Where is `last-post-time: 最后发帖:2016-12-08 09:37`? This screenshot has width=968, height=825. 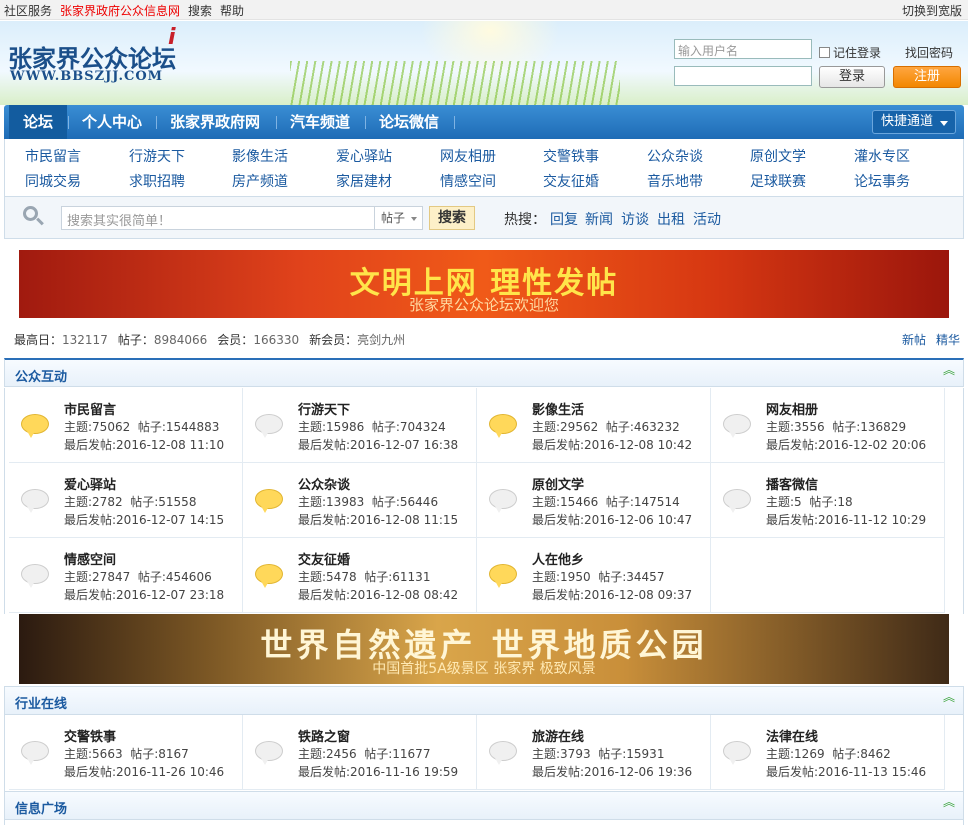 last-post-time: 最后发帖:2016-12-08 09:37 is located at coordinates (612, 594).